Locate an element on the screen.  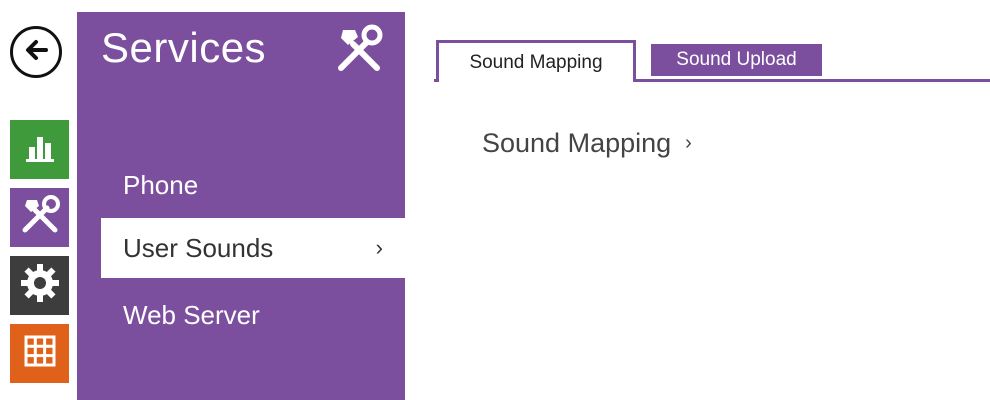
tab-label: Sound Upload is located at coordinates (736, 59).